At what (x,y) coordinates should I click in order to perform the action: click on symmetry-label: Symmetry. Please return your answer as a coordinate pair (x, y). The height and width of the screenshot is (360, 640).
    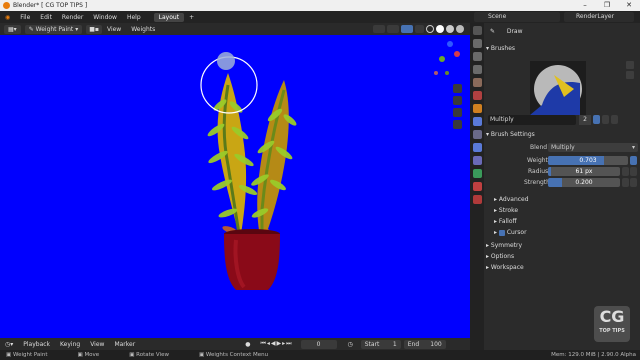
    Looking at the image, I should click on (506, 245).